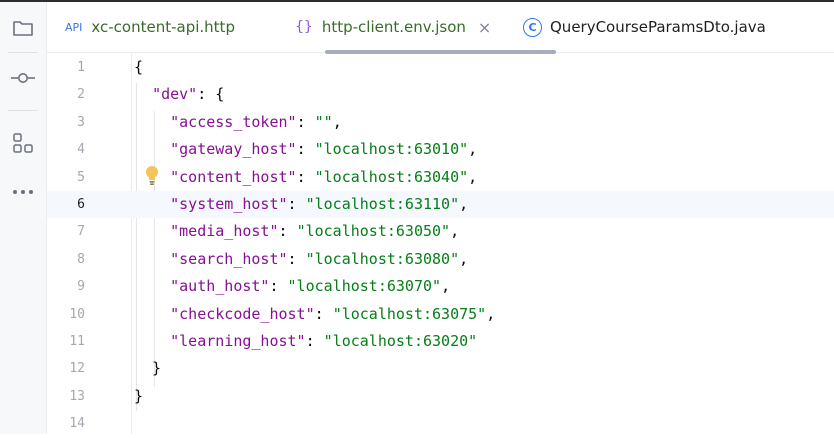 The image size is (834, 438). I want to click on code-text: "auth_host": "localhost:63070",, so click(310, 286).